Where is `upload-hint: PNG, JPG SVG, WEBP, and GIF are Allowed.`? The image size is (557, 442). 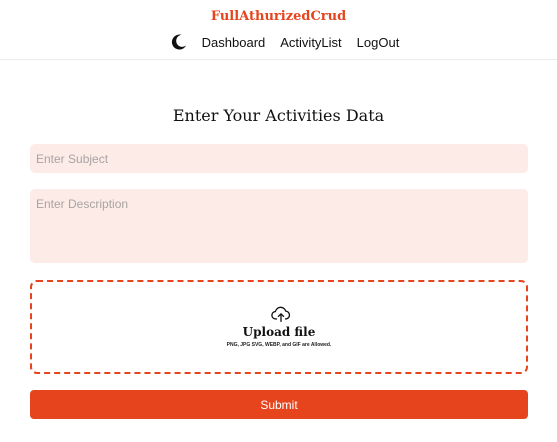
upload-hint: PNG, JPG SVG, WEBP, and GIF are Allowed. is located at coordinates (279, 345).